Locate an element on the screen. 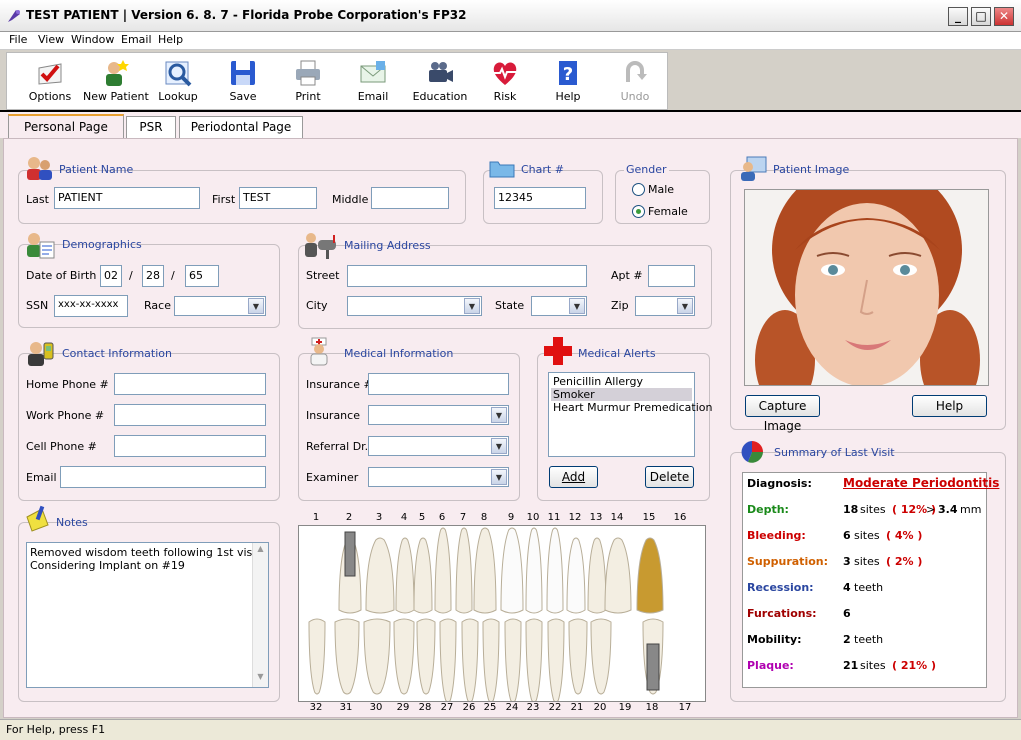 The height and width of the screenshot is (740, 1021). work-phone-input is located at coordinates (190, 415).